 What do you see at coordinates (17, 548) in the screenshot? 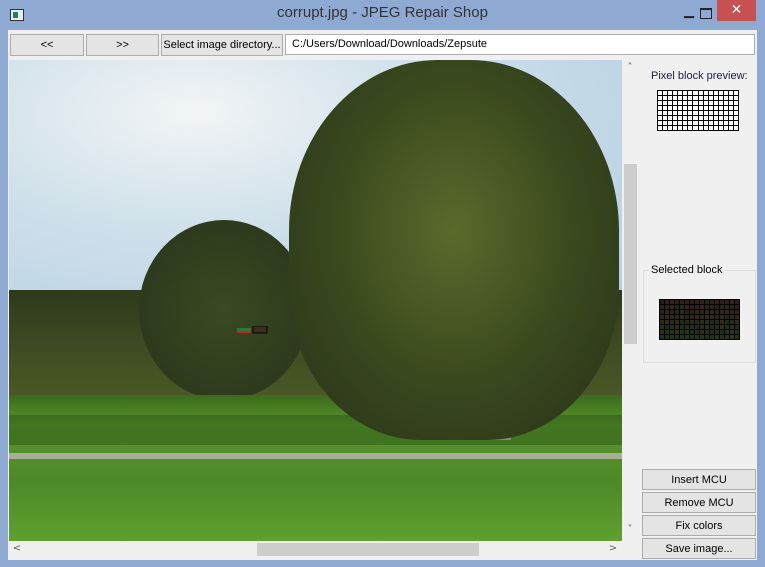
I see `scroll-left-arrow: <` at bounding box center [17, 548].